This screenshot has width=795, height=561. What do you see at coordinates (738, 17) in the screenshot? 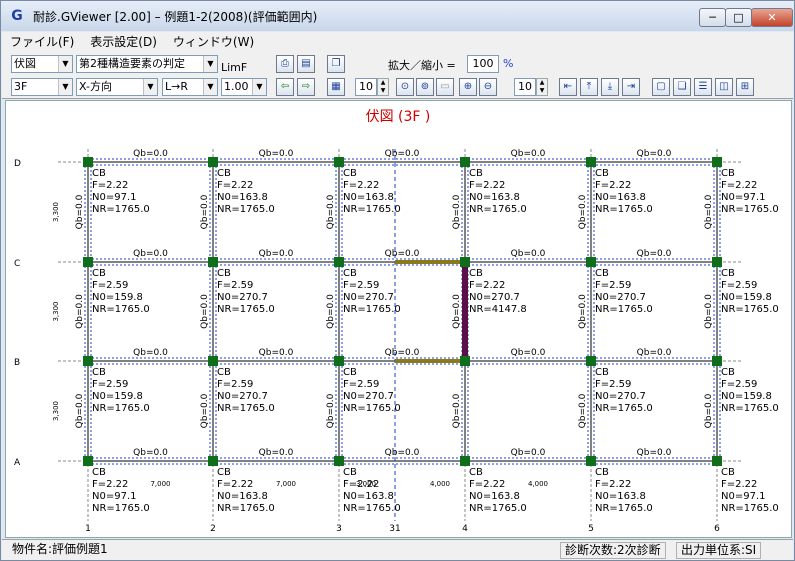
I see `maximize-button: □` at bounding box center [738, 17].